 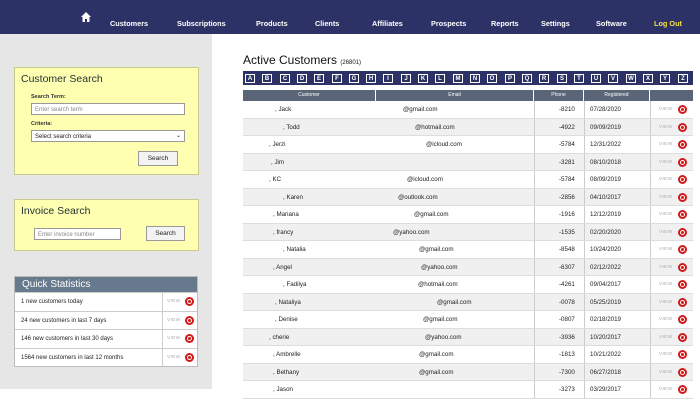 I want to click on letter-filter-i: I, so click(x=388, y=78).